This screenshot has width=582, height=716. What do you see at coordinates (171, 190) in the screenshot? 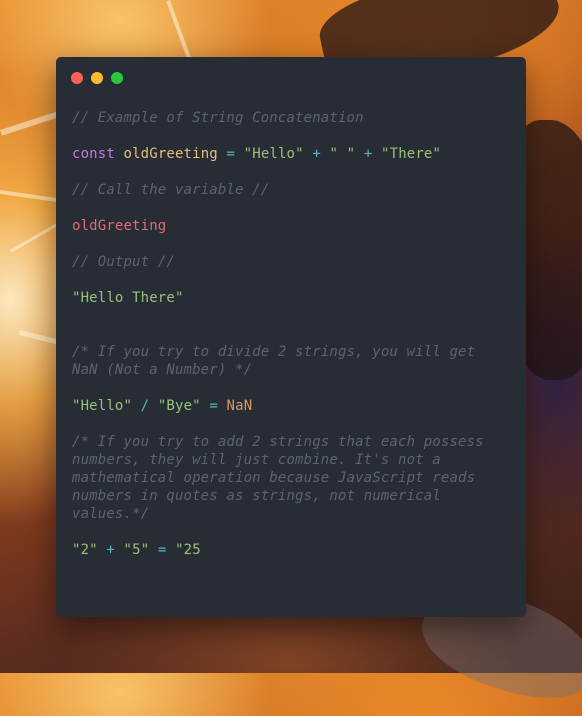
I see `code-comment: // Call the variable //` at bounding box center [171, 190].